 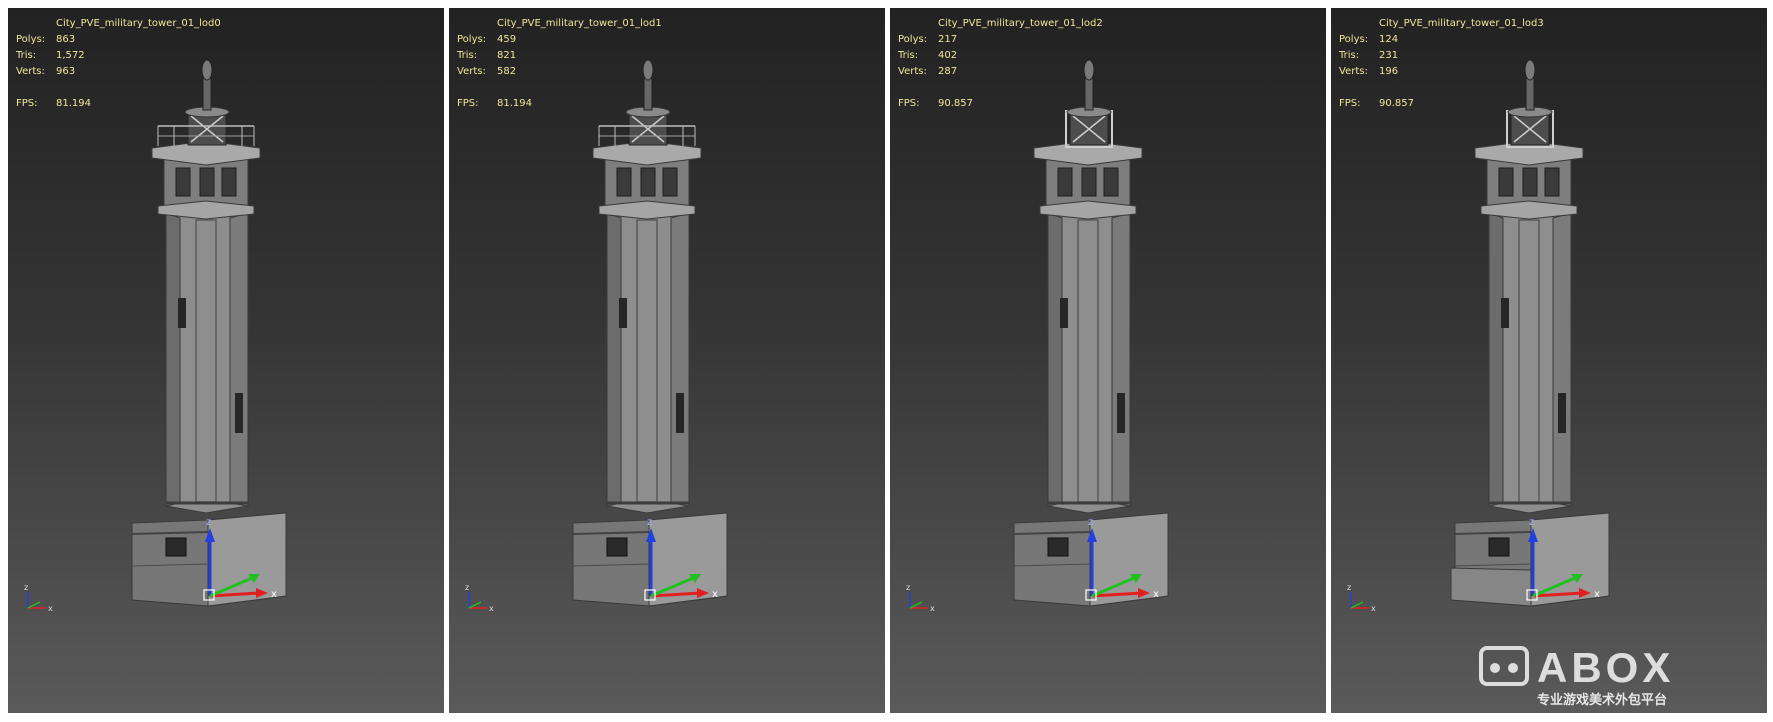 I want to click on object-name: City_PVE_military_tower_01_lod0, so click(x=138, y=23).